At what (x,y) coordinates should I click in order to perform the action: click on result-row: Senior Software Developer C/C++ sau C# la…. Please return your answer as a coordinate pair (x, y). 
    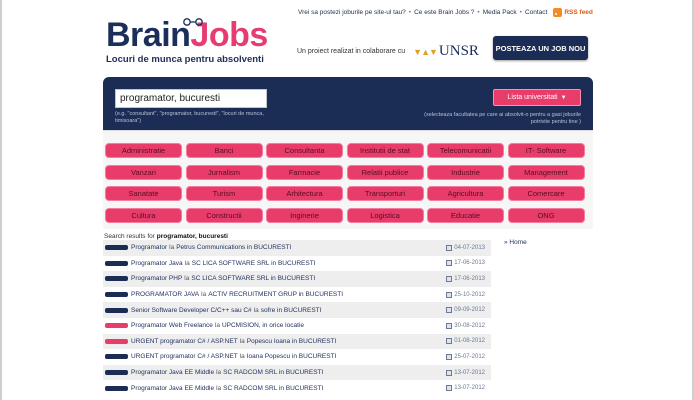
    Looking at the image, I should click on (297, 310).